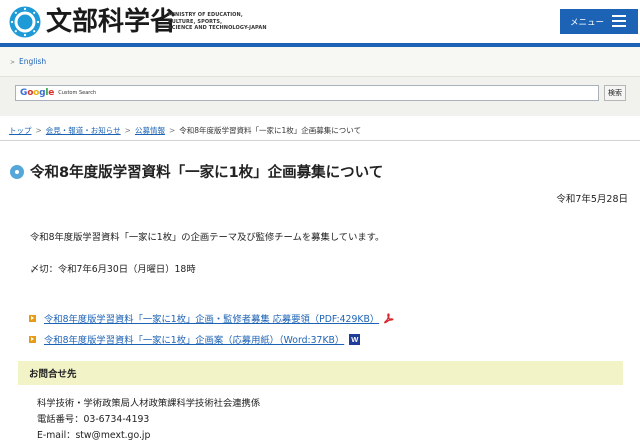  Describe the element at coordinates (207, 173) in the screenshot. I see `page-title: 令和8年度版学習資料「一家に1枚」企画募集について` at that location.